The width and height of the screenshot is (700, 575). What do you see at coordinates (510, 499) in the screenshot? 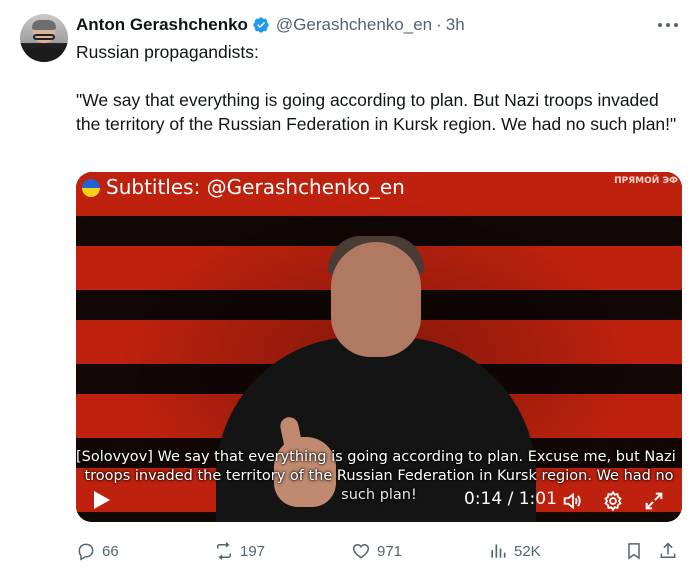
I see `video-timecode: 0:14 / 1:01` at bounding box center [510, 499].